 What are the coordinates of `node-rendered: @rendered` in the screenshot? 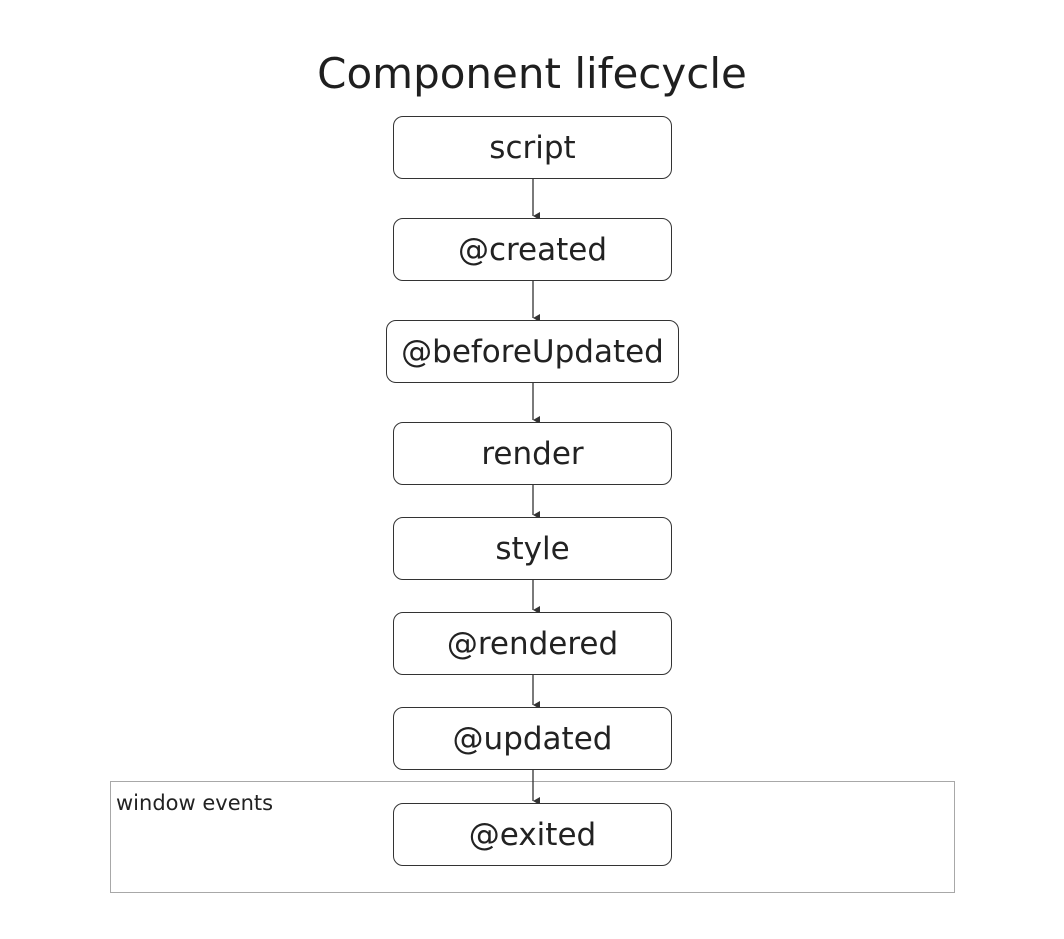 It's located at (532, 643).